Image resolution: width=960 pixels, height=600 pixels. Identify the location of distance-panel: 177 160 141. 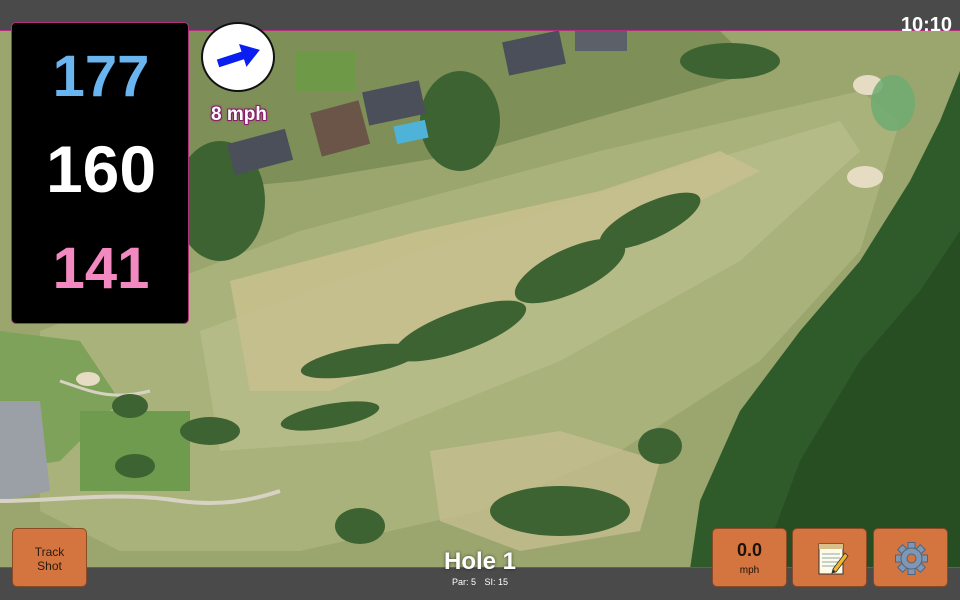
(100, 173).